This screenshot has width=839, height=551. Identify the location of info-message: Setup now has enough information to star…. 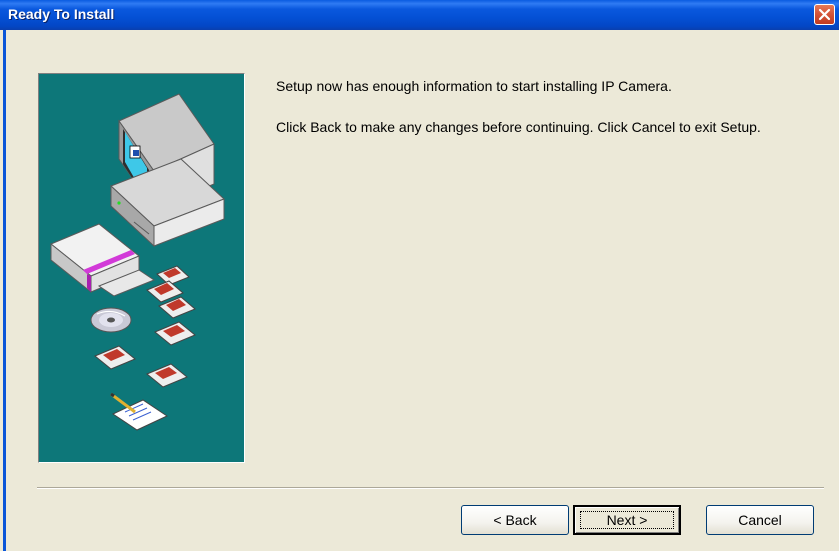
(474, 86).